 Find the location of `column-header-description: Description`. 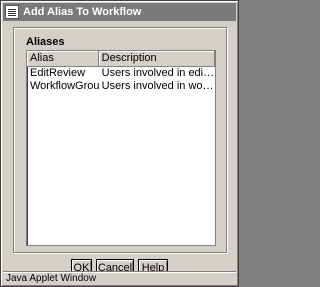

column-header-description: Description is located at coordinates (156, 59).